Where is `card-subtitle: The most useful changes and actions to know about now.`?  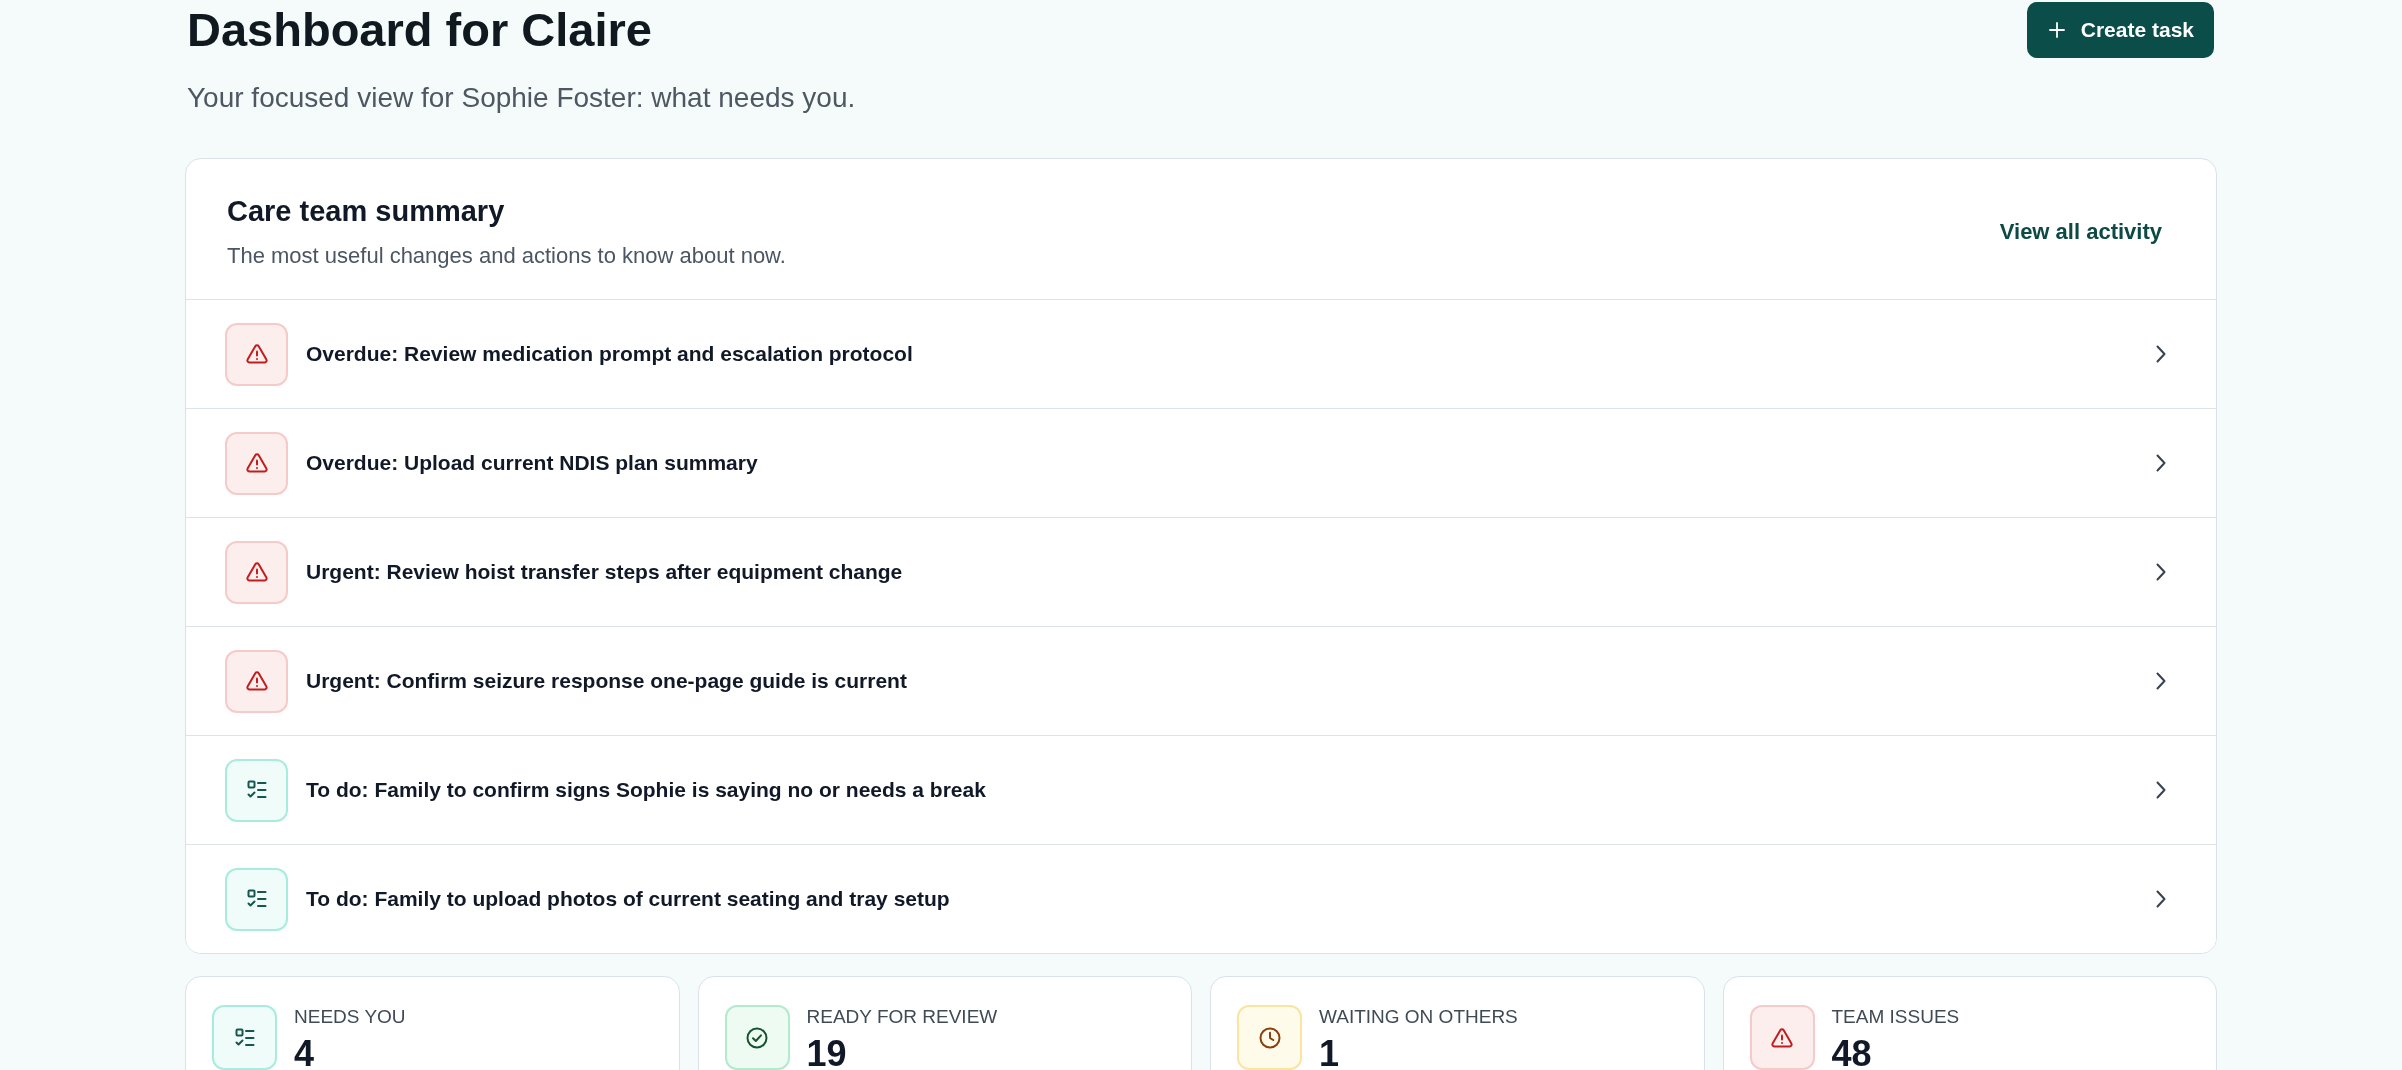 card-subtitle: The most useful changes and actions to know about now. is located at coordinates (506, 256).